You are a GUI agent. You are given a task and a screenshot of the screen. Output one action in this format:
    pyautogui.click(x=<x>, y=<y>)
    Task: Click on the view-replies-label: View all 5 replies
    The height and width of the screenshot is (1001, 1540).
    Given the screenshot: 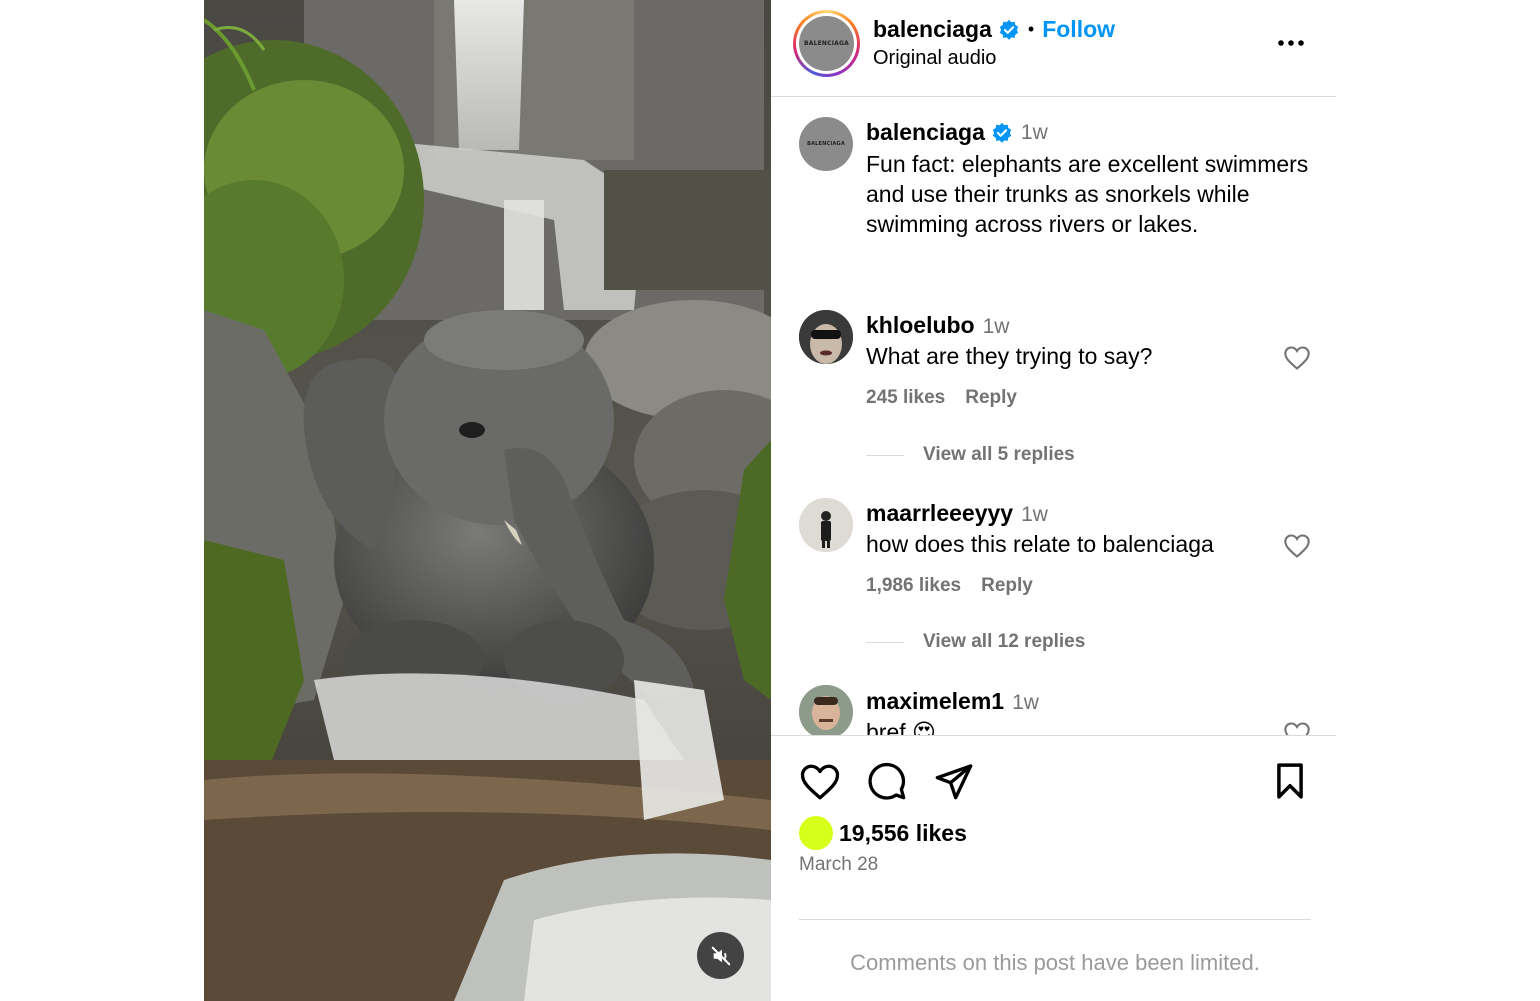 What is the action you would take?
    pyautogui.click(x=999, y=454)
    